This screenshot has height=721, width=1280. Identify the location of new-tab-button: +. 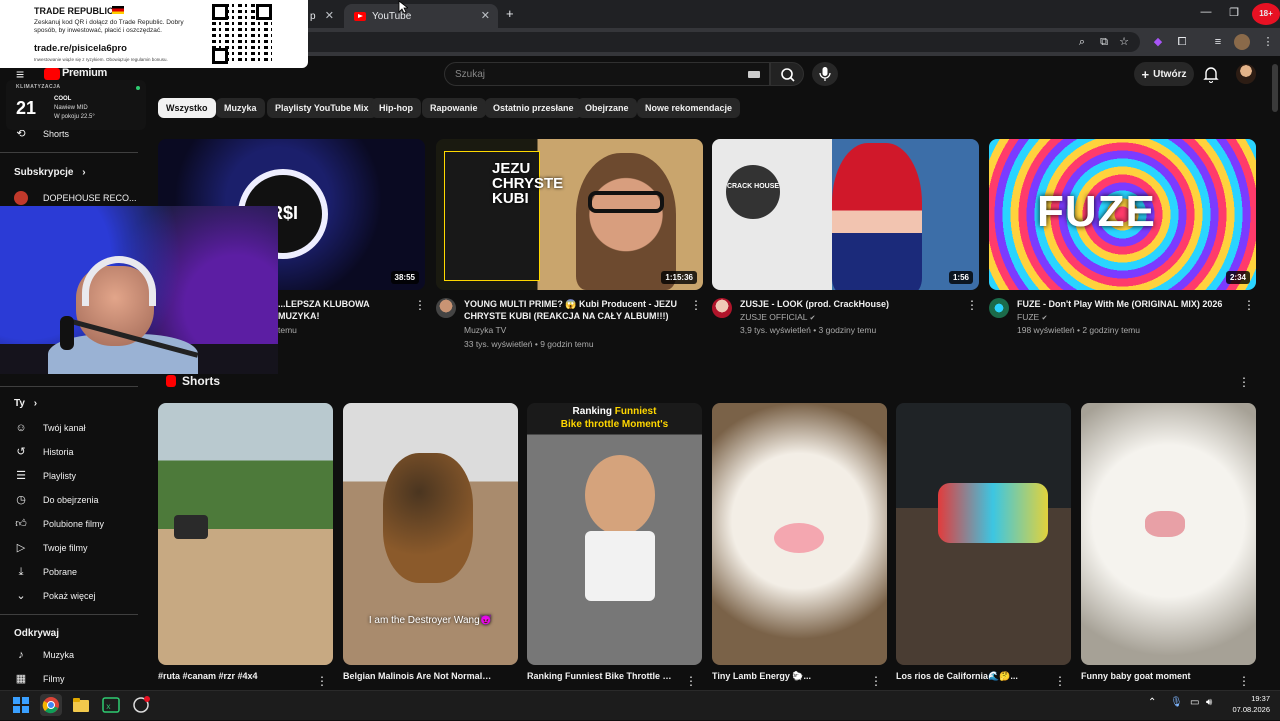
(510, 13).